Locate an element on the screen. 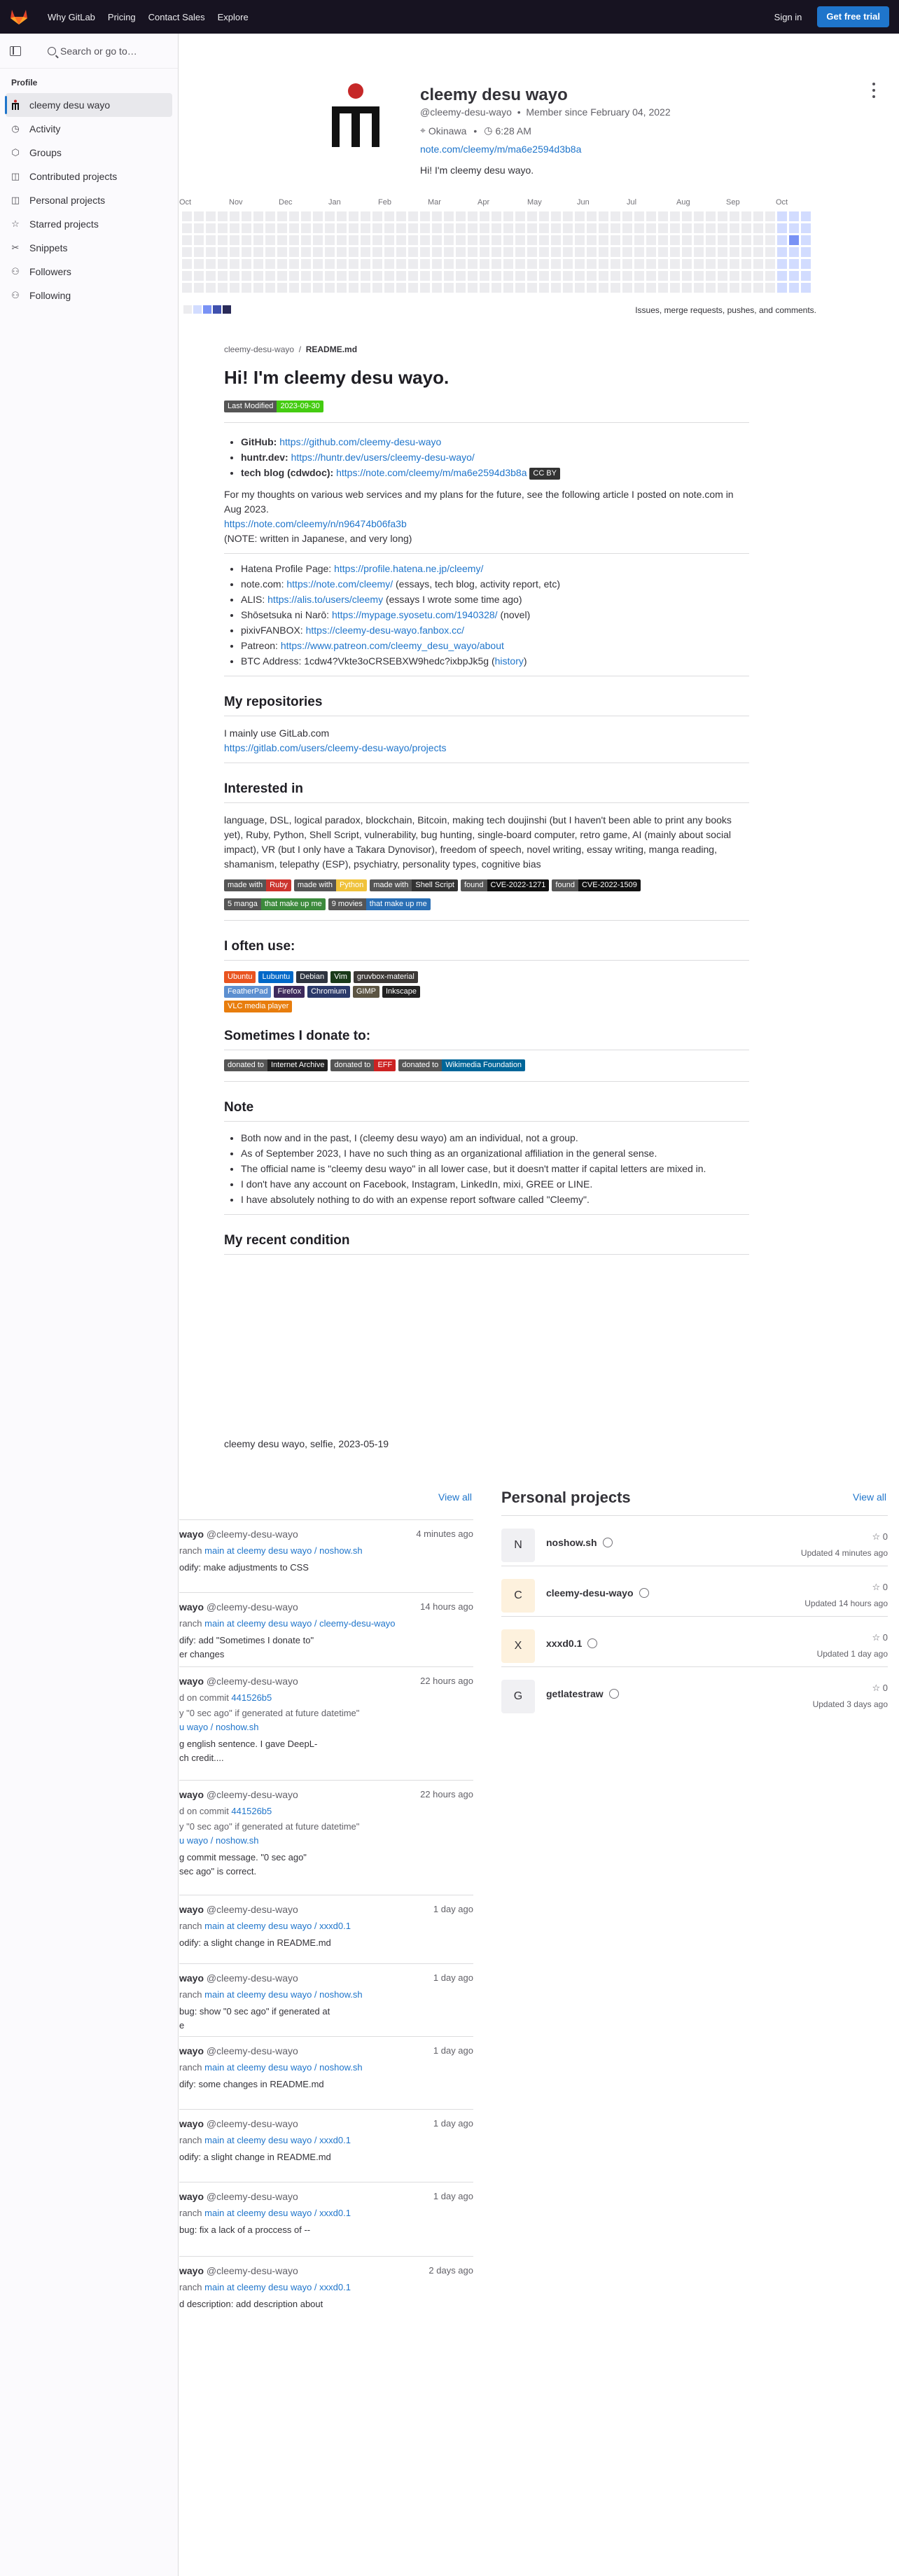  sidebar-item-following: ⚇ Following is located at coordinates (89, 295).